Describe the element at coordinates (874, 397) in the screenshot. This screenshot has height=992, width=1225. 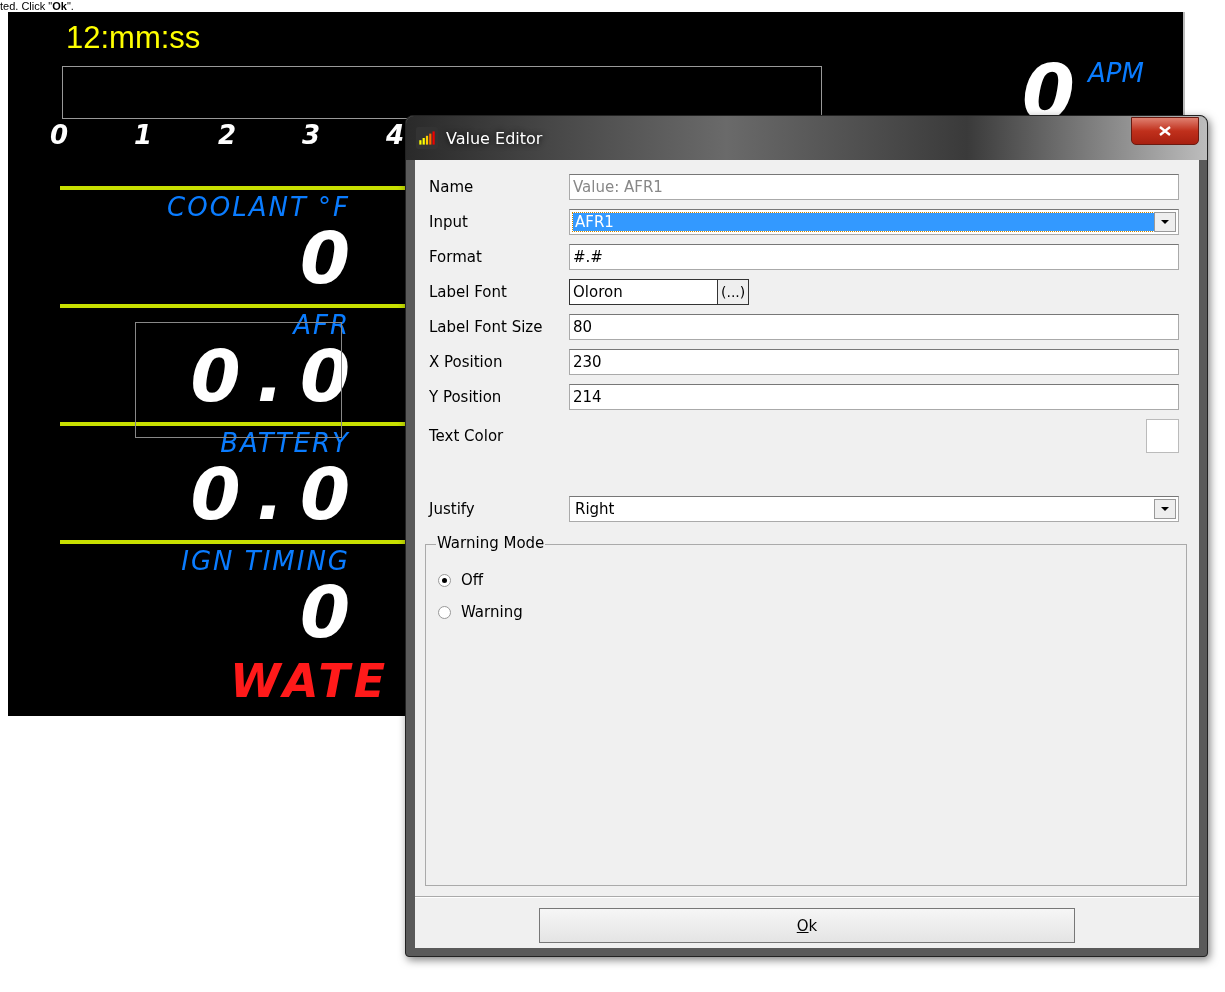
I see `text-field: 214` at that location.